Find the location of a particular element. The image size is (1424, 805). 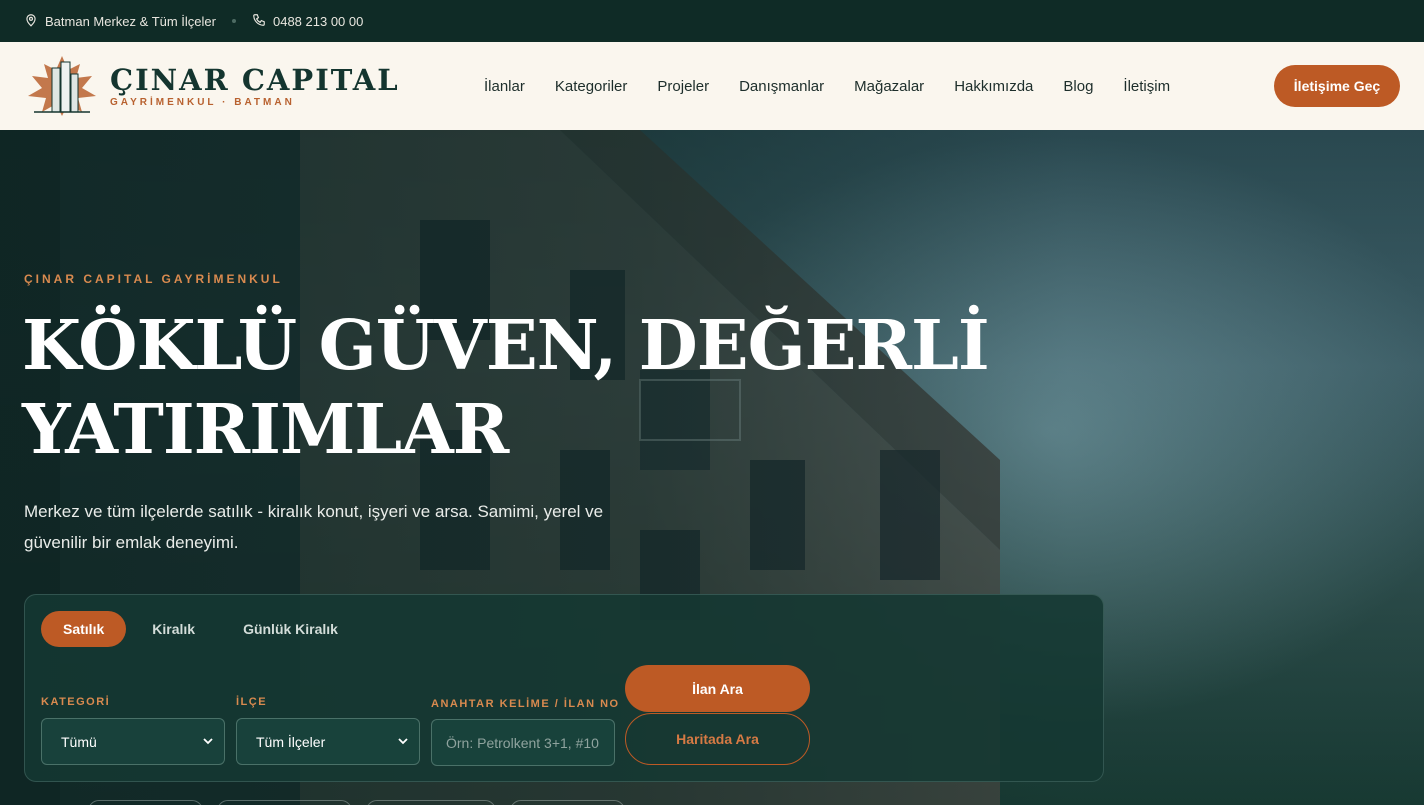

district-label: İLÇE is located at coordinates (252, 702).